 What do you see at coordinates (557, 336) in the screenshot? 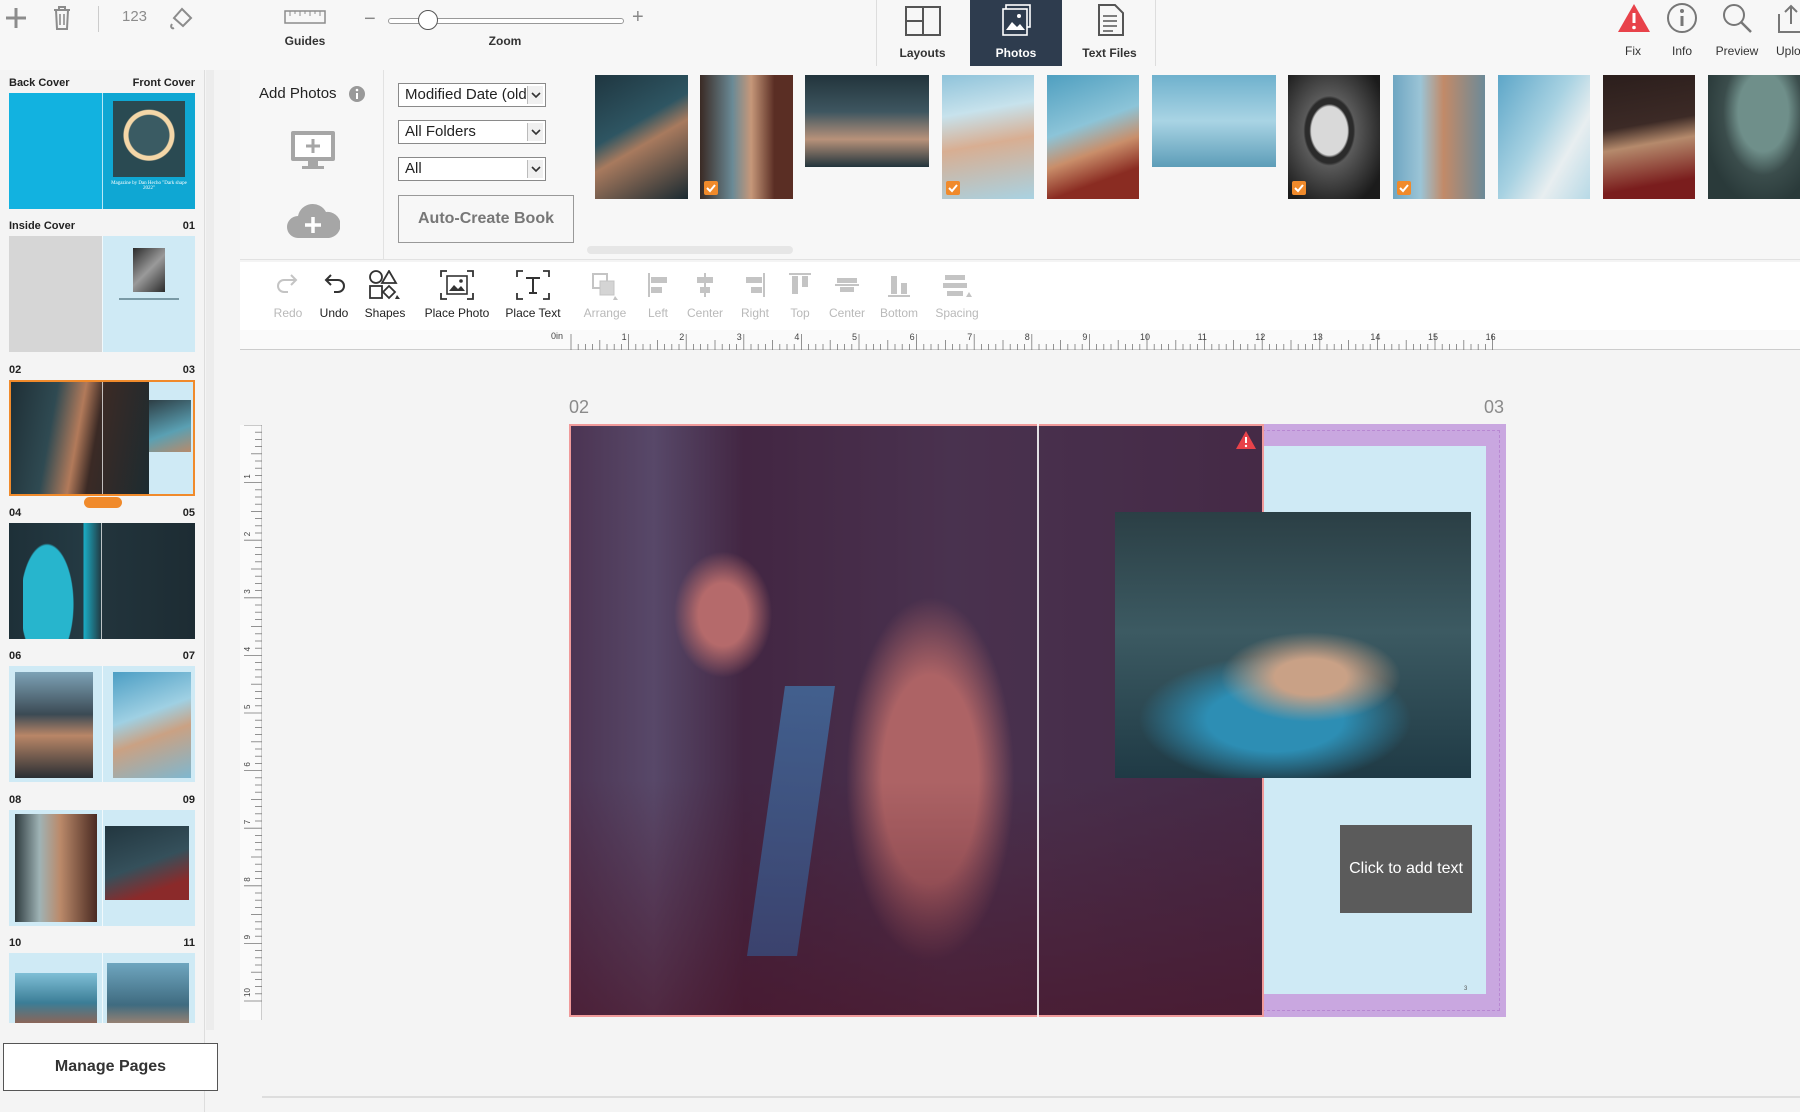
I see `ruler-origin-label: 0in` at bounding box center [557, 336].